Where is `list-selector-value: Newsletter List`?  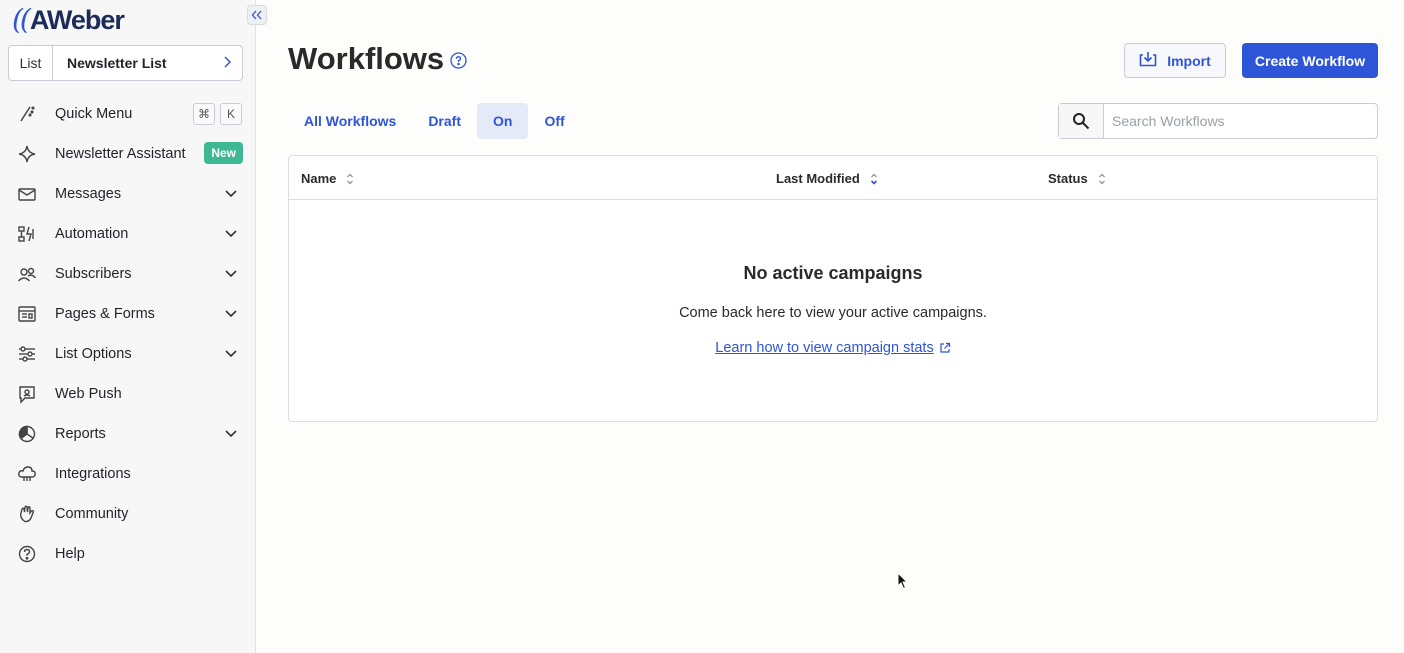 list-selector-value: Newsletter List is located at coordinates (117, 63).